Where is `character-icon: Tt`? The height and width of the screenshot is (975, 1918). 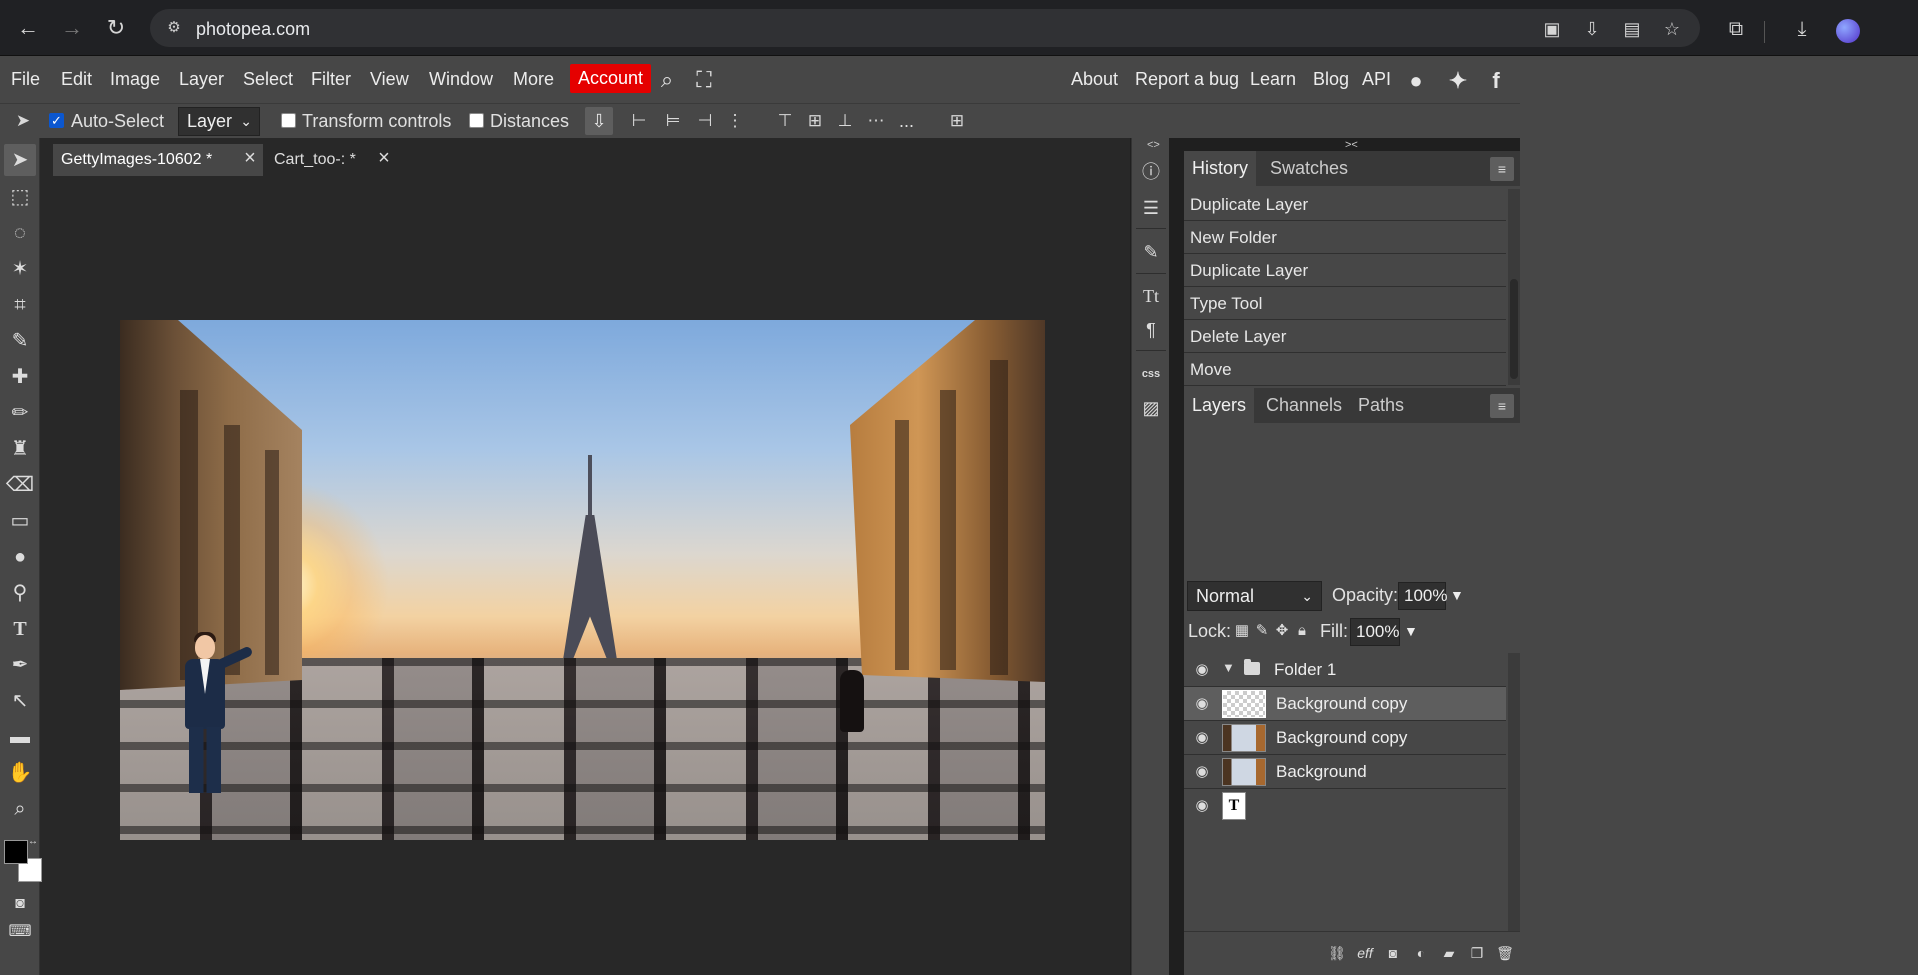 character-icon: Tt is located at coordinates (1151, 296).